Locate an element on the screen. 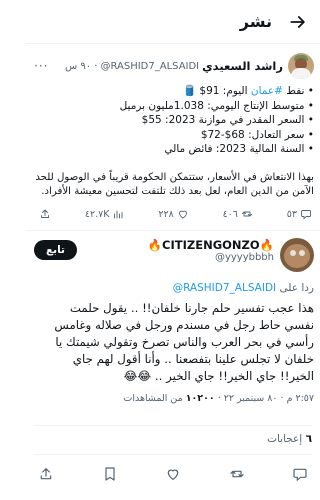 The width and height of the screenshot is (320, 500). author-block: 🔥CITIZENGONZO🔥 @yyyybbbh is located at coordinates (211, 250).